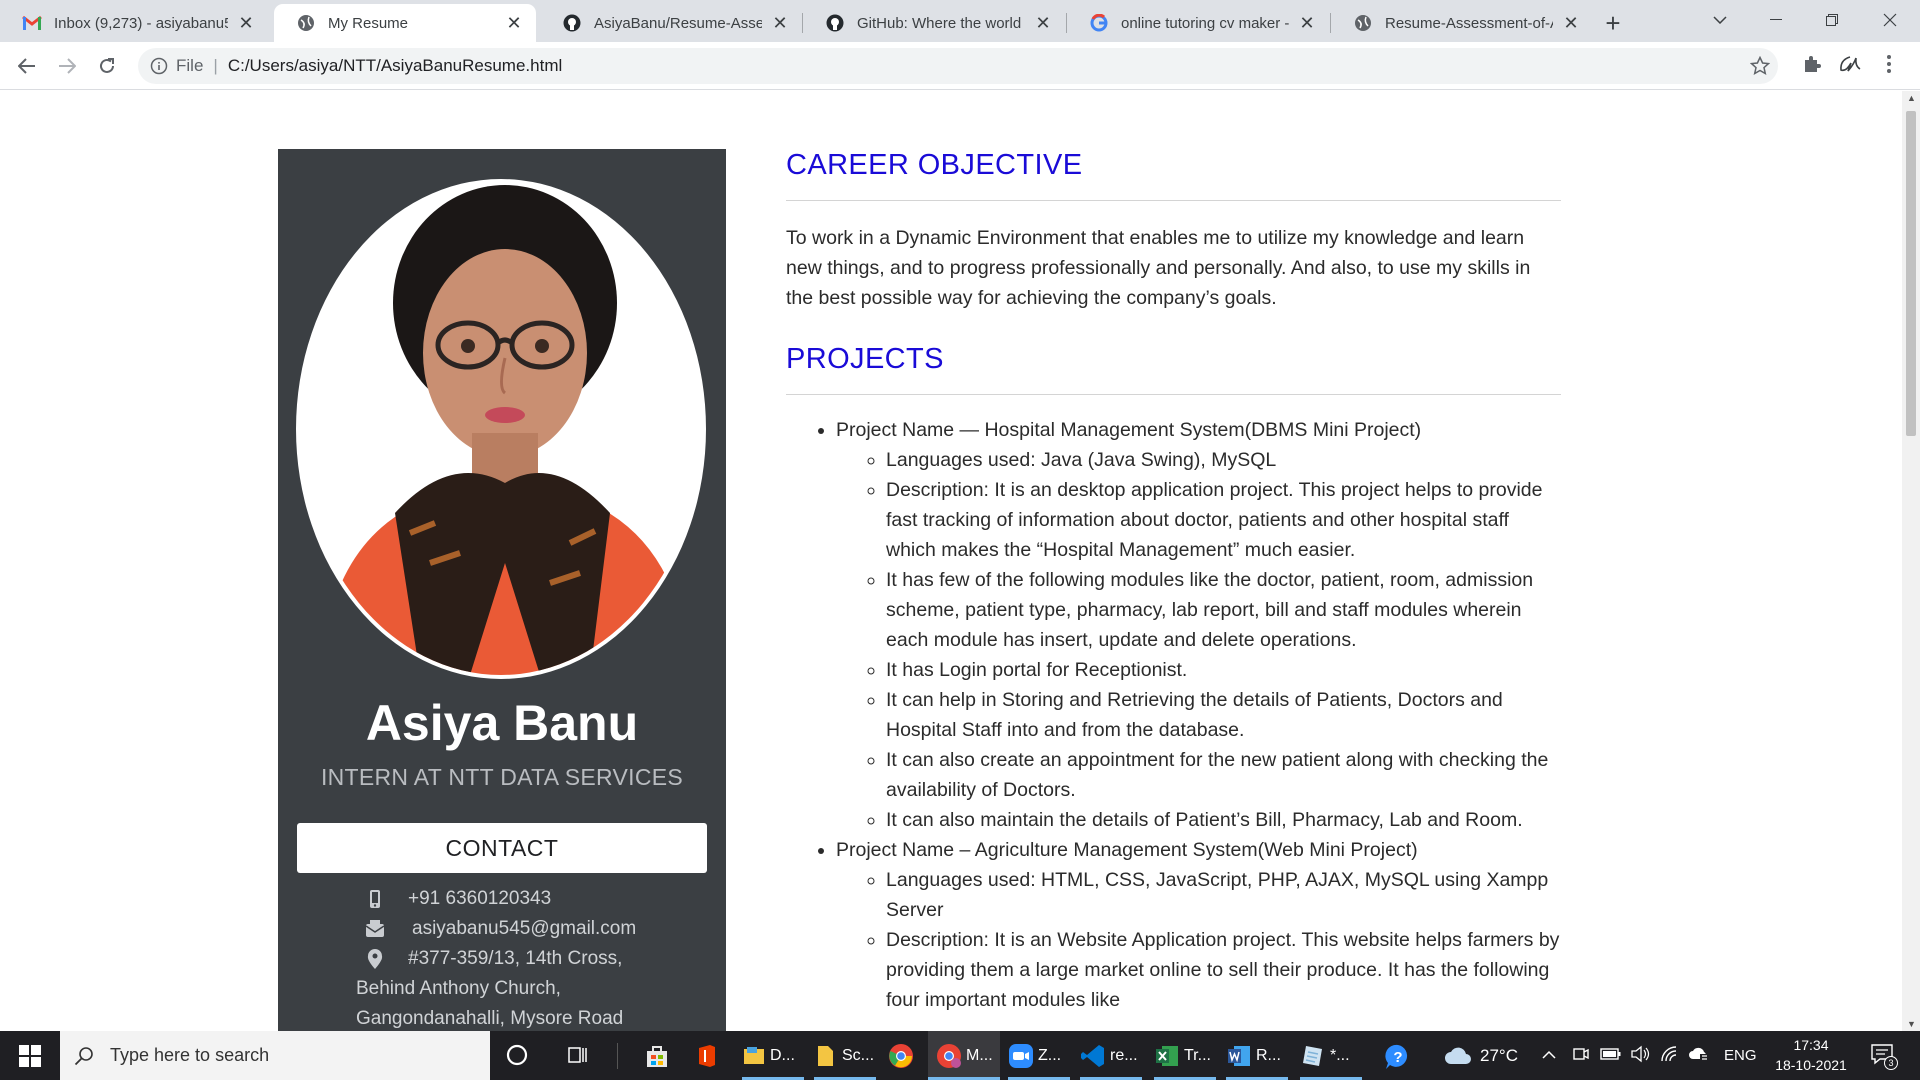  I want to click on network-wifi-icon, so click(1670, 1056).